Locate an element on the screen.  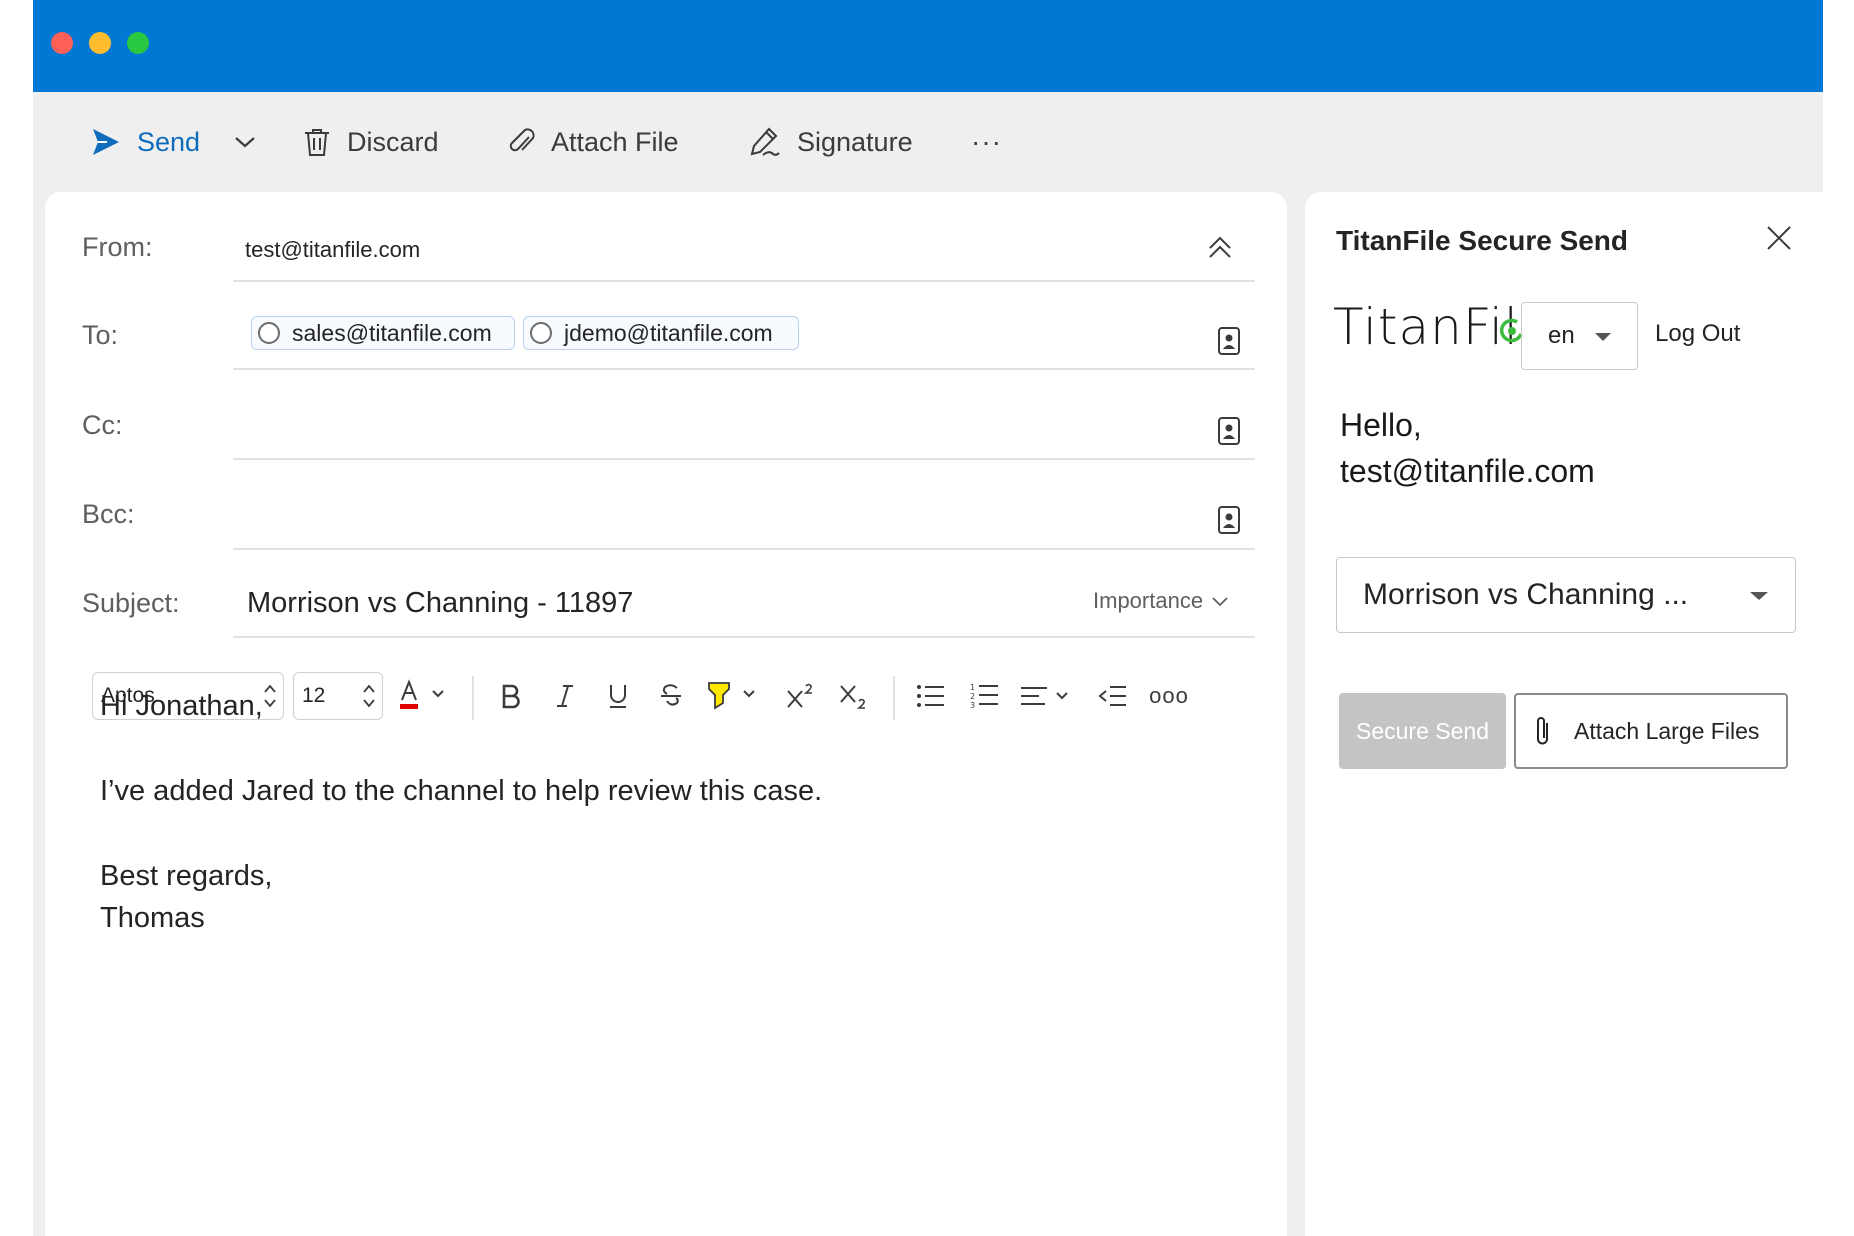
signature-button: Signature is located at coordinates (831, 142).